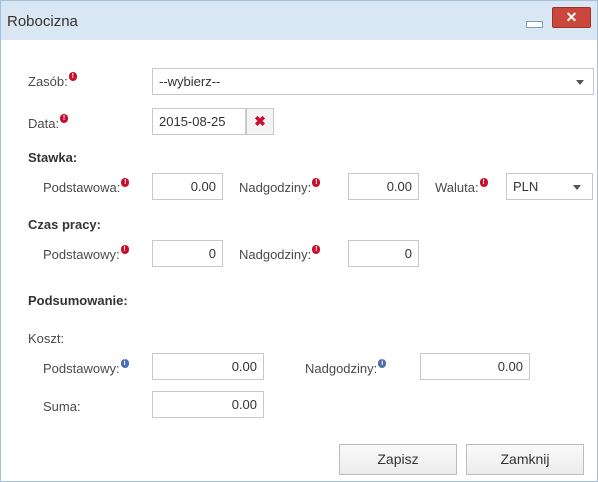  What do you see at coordinates (62, 406) in the screenshot?
I see `total-label: Suma:` at bounding box center [62, 406].